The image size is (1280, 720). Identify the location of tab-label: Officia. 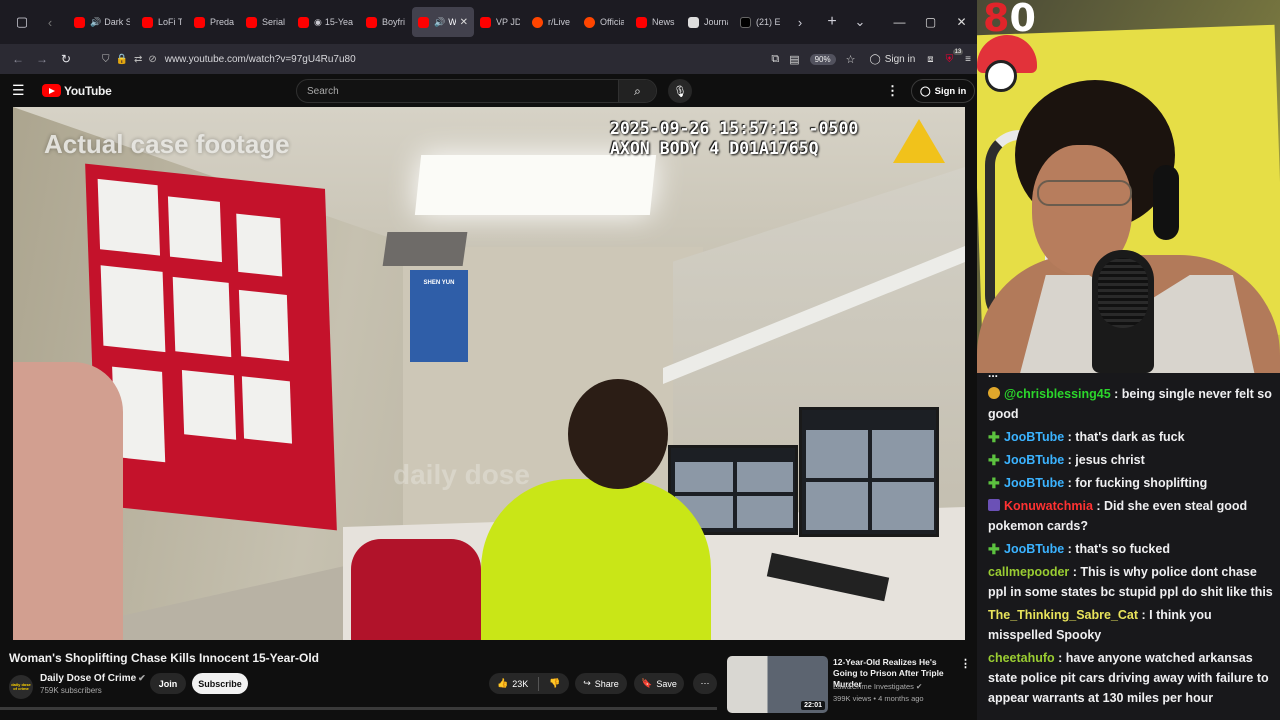
(612, 22).